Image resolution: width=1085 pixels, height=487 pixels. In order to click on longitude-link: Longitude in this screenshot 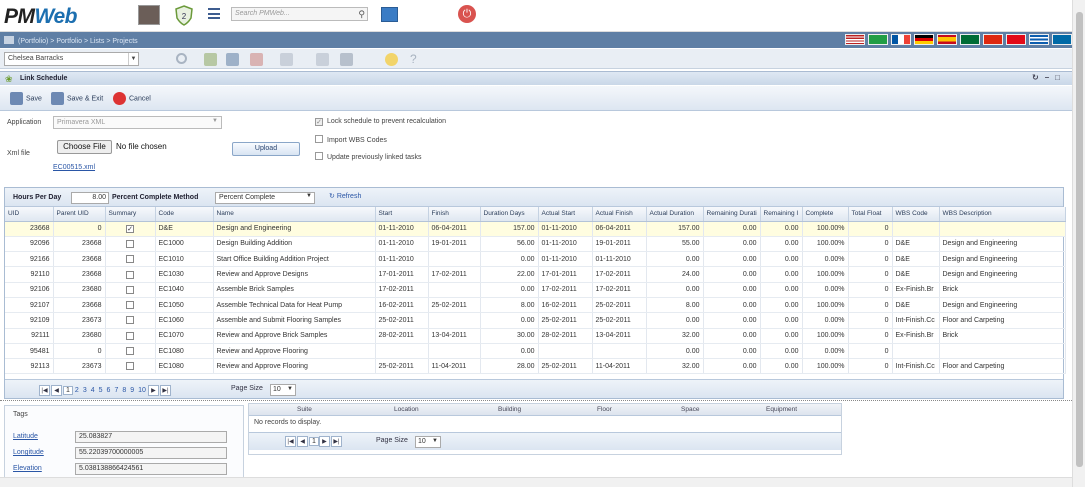, I will do `click(28, 452)`.